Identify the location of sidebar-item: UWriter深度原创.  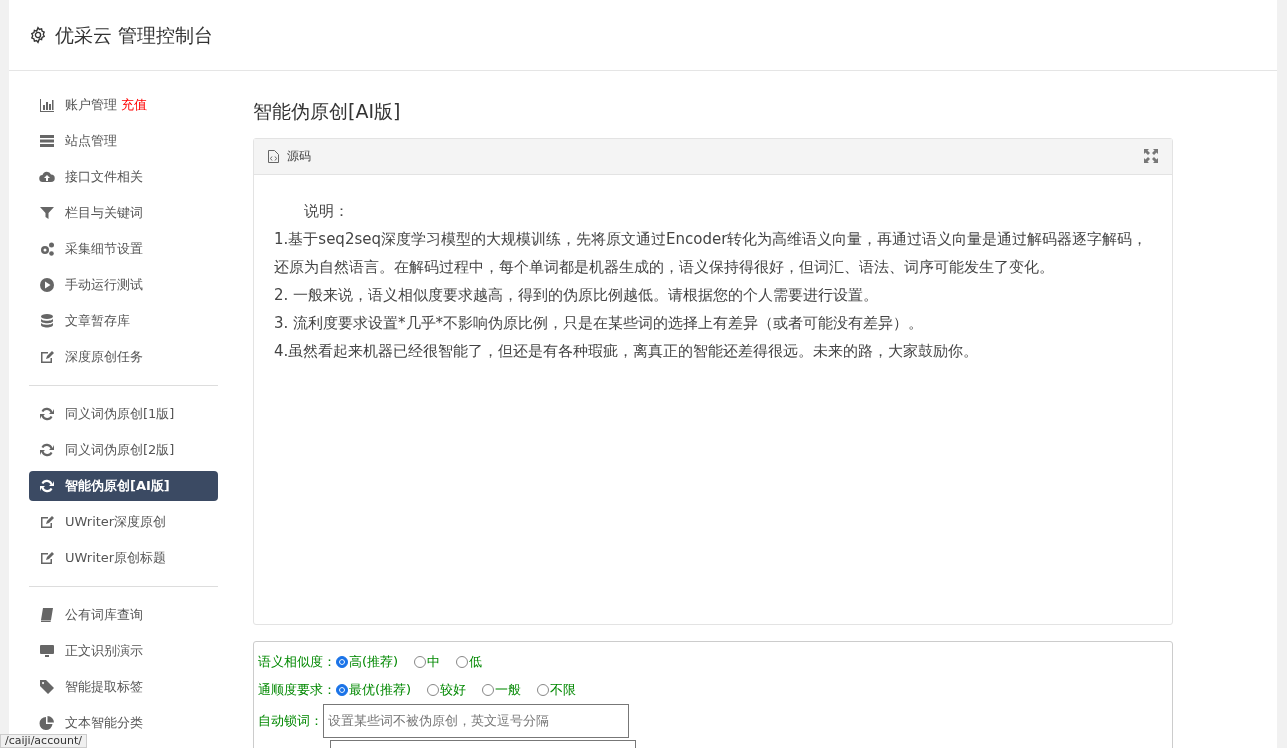
(123, 522).